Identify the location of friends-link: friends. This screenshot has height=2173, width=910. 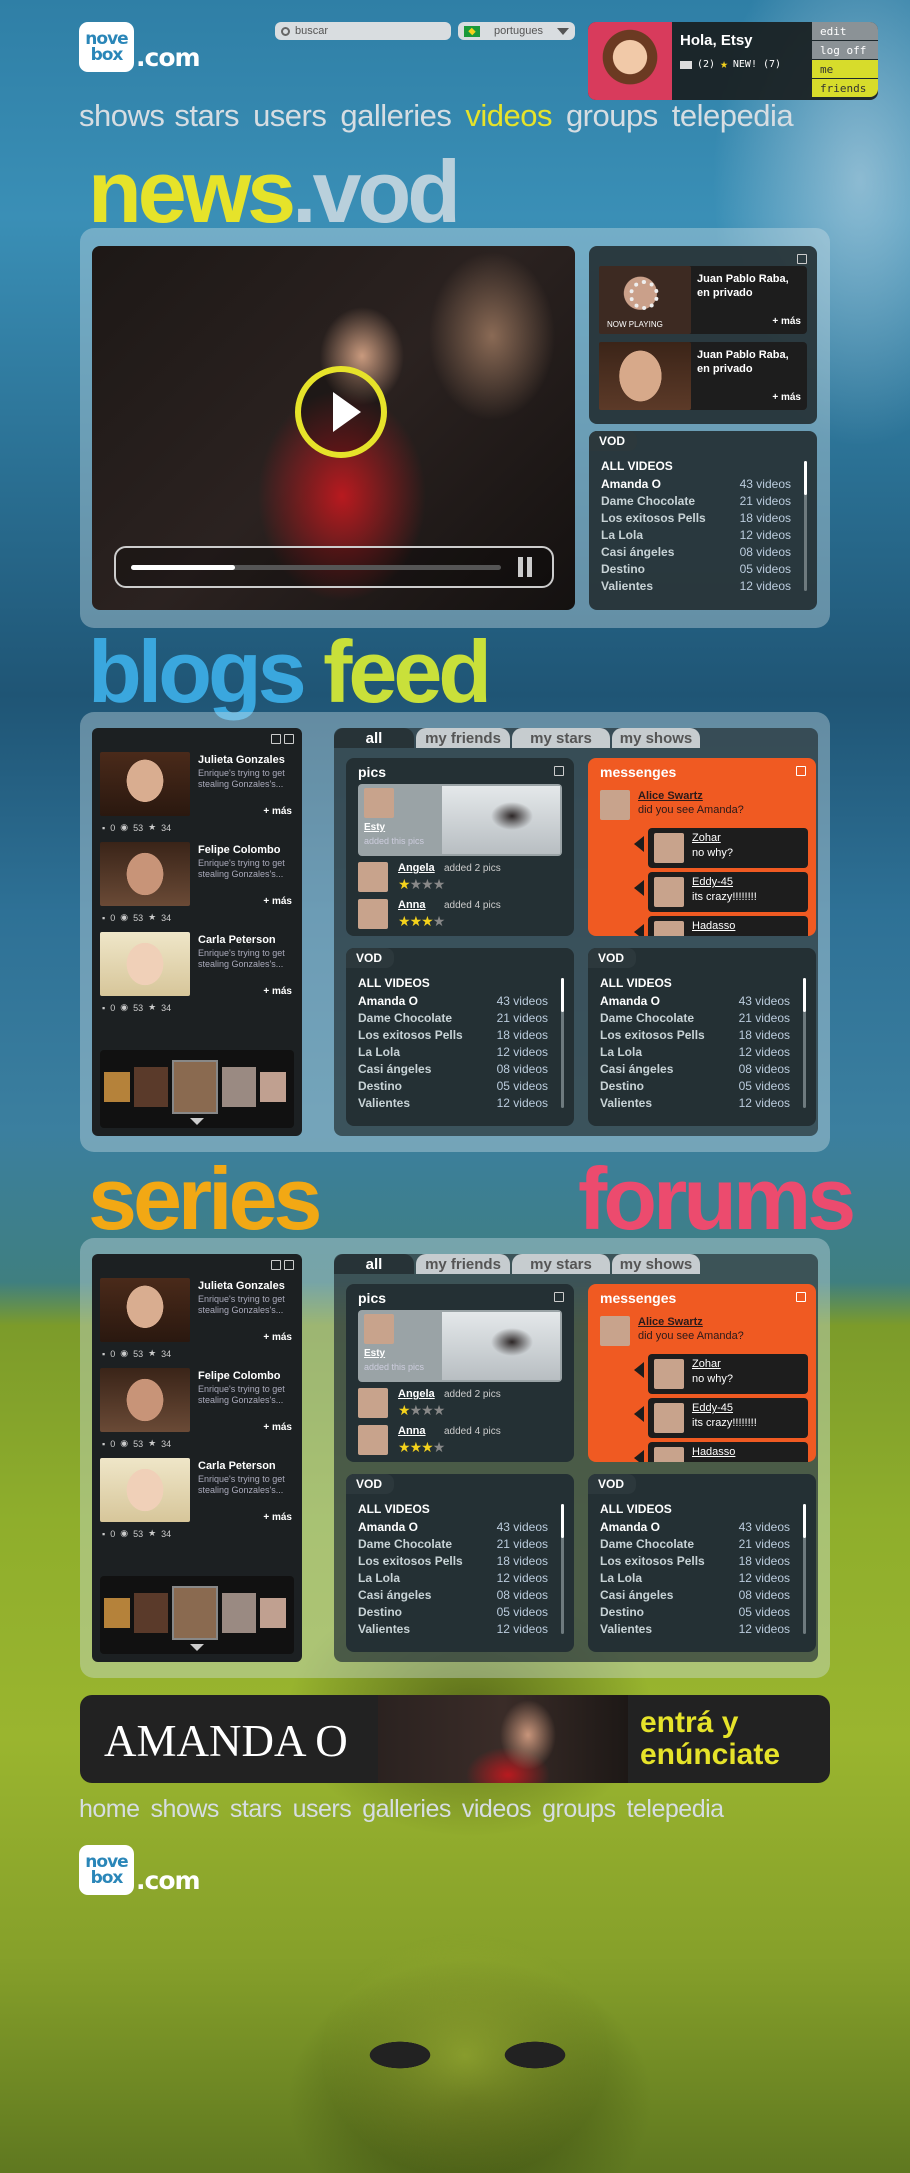
(845, 88).